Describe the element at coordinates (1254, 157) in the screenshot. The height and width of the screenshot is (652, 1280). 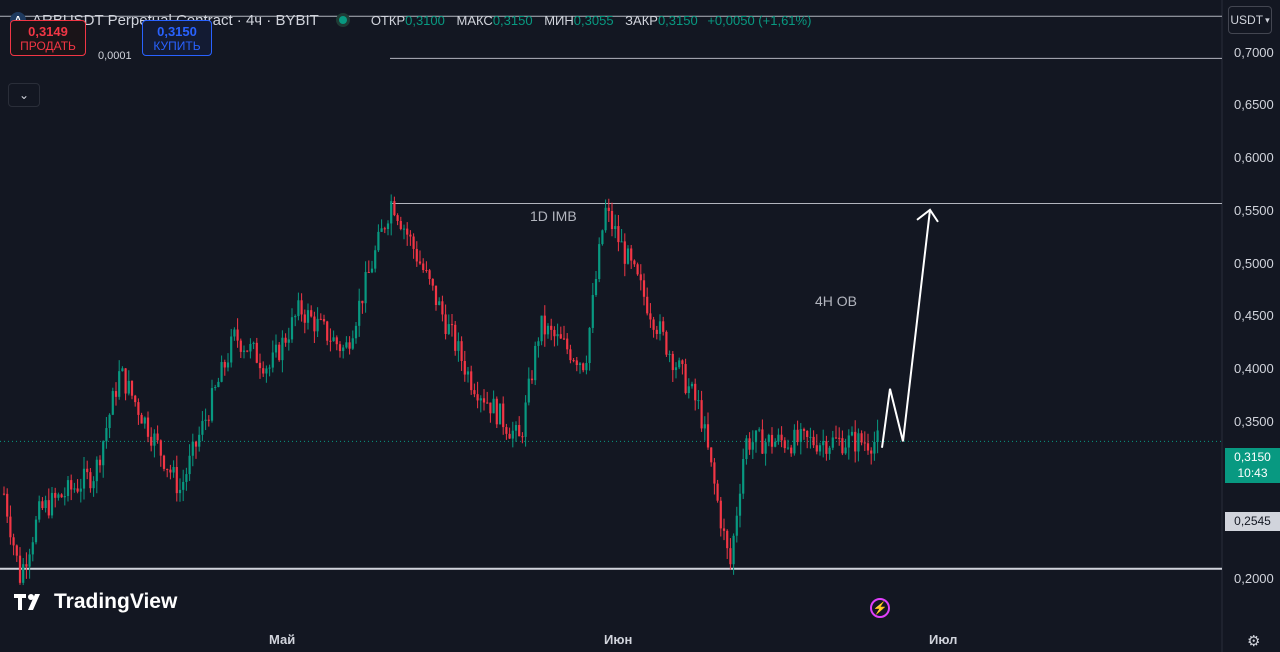
I see `y-tick-label: 0,6000` at that location.